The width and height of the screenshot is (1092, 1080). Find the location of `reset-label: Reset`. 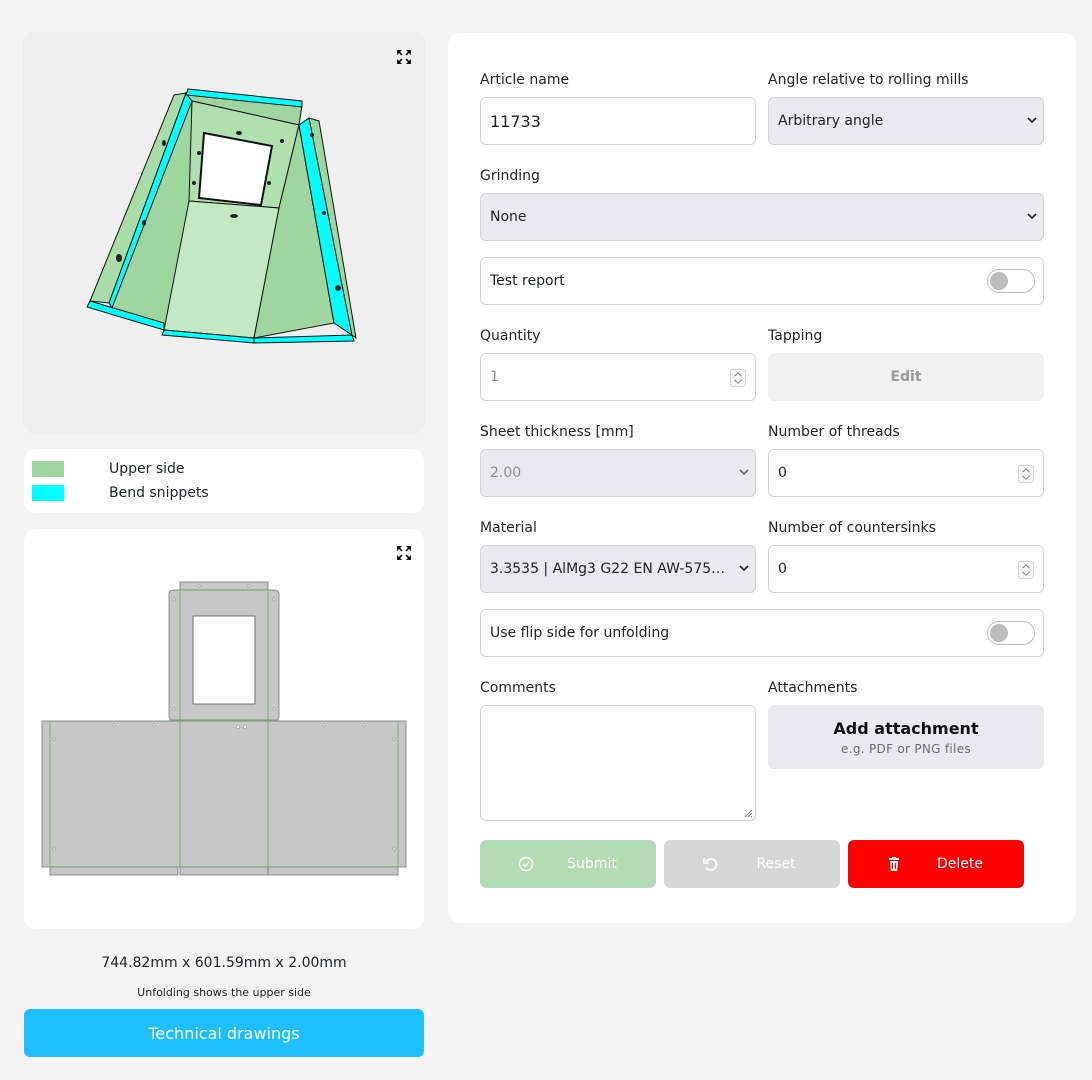

reset-label: Reset is located at coordinates (776, 864).